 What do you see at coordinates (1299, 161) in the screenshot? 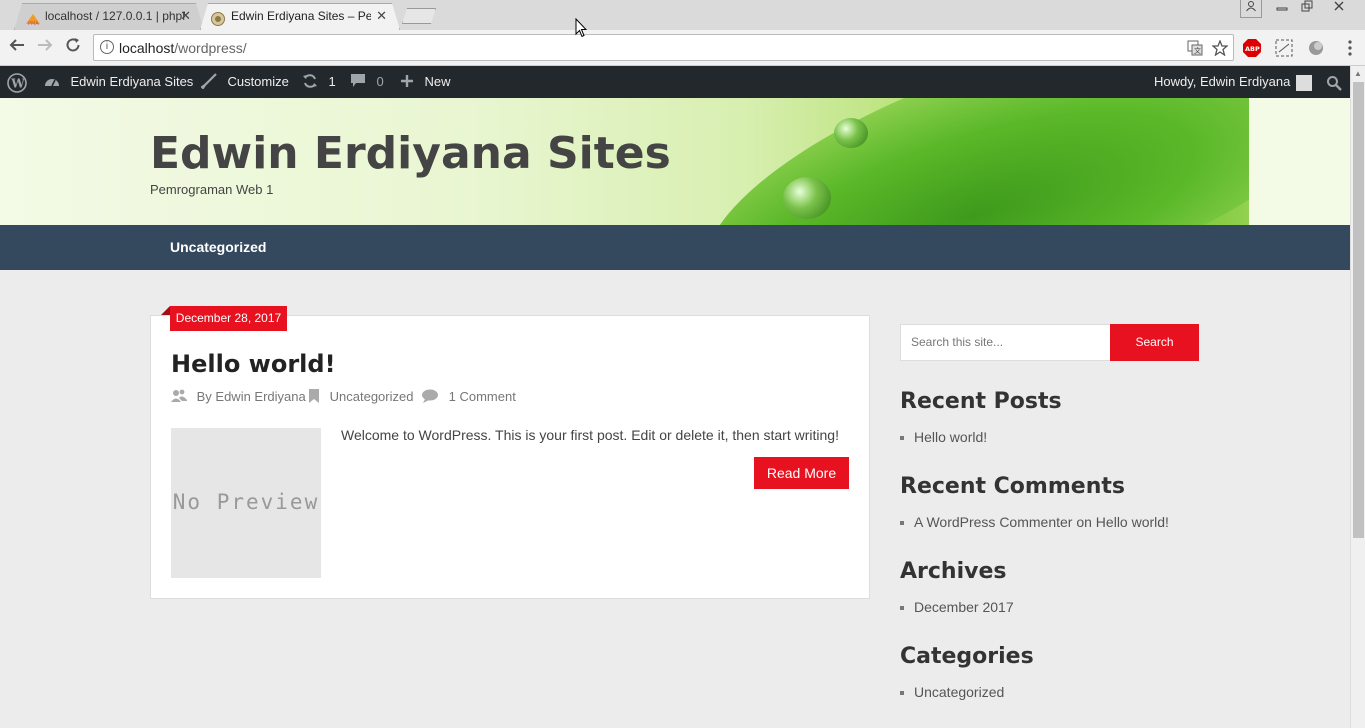
I see `header-background` at bounding box center [1299, 161].